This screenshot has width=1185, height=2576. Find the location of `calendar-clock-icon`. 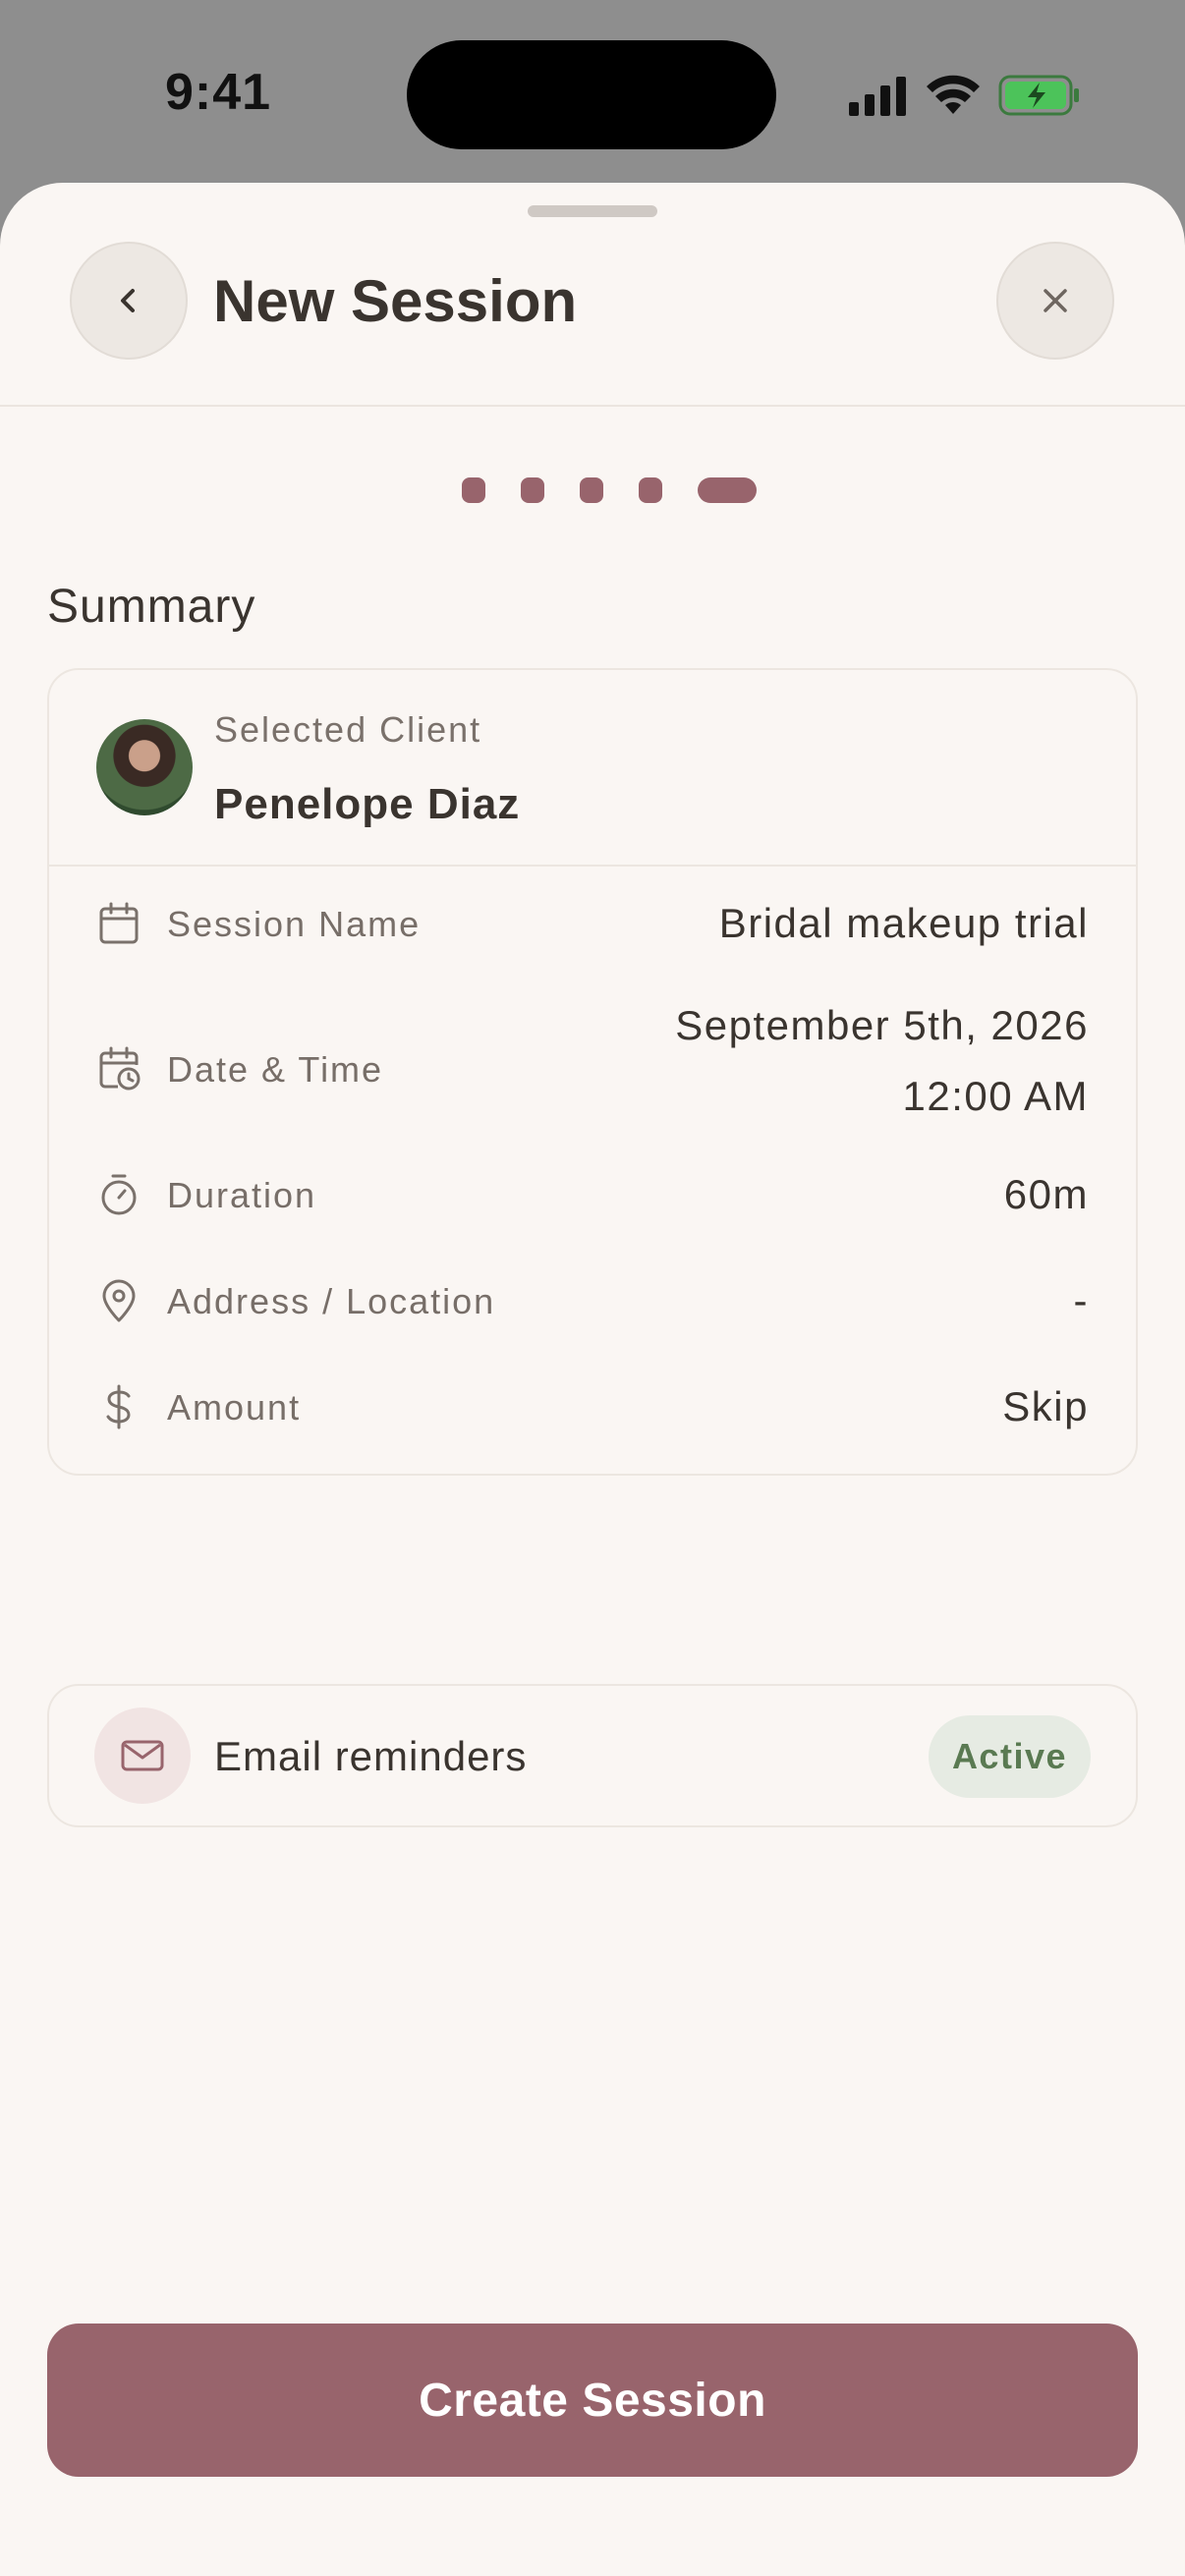

calendar-clock-icon is located at coordinates (120, 1068).